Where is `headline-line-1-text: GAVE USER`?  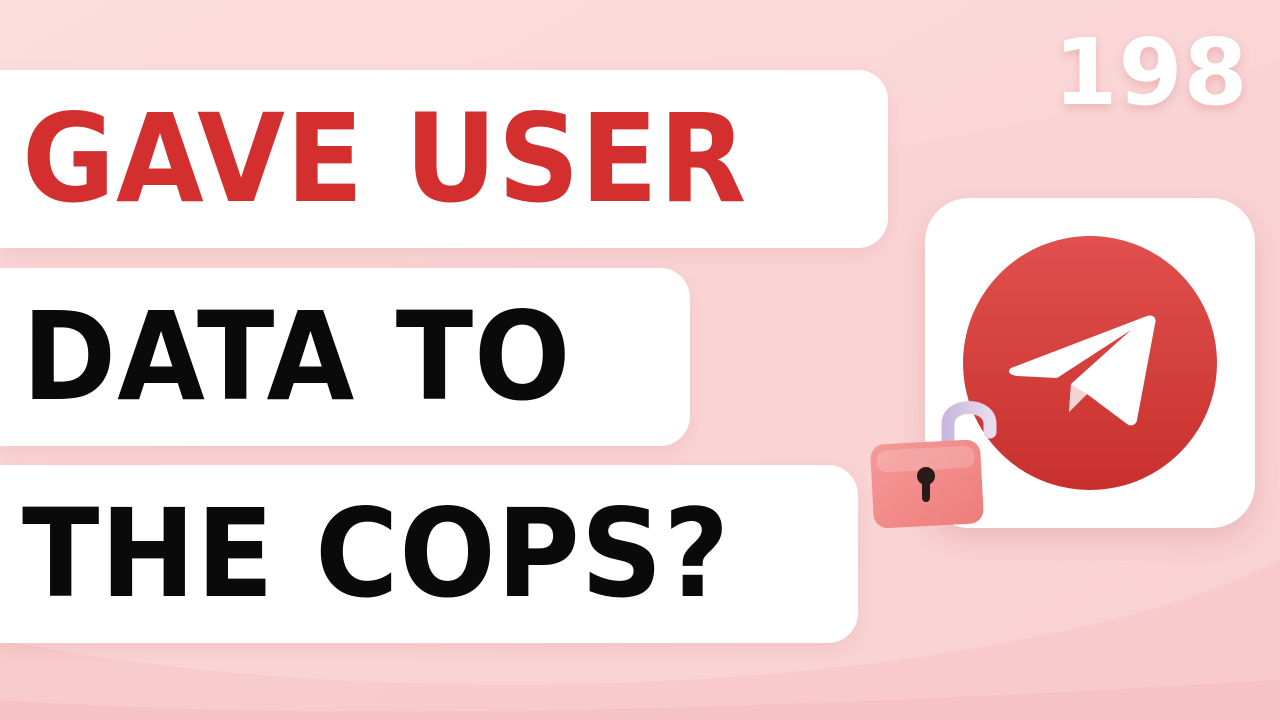 headline-line-1-text: GAVE USER is located at coordinates (385, 159).